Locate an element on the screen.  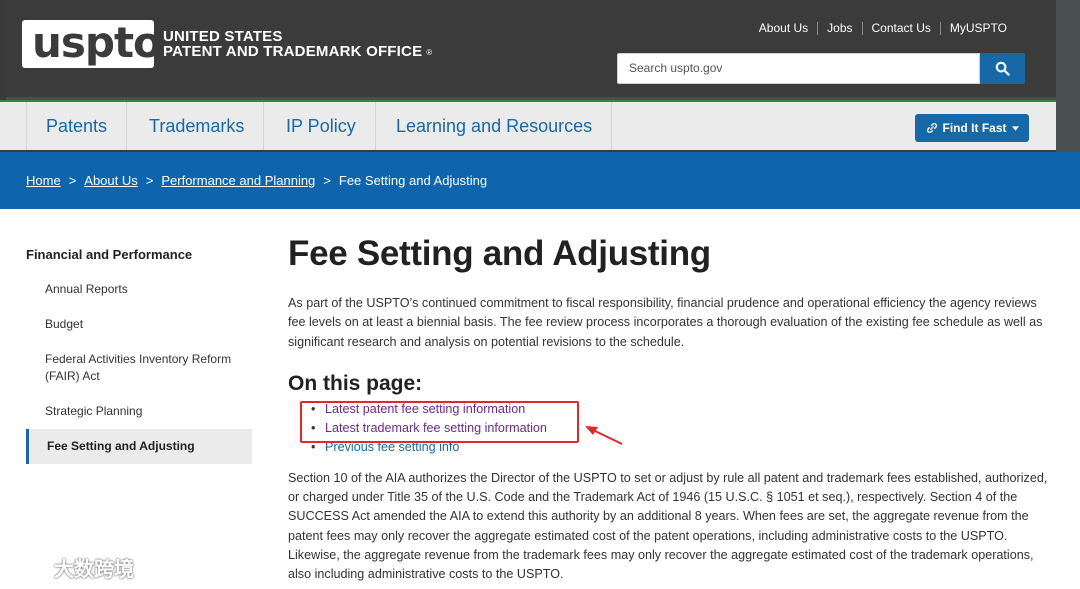
nav-spacer is located at coordinates (13, 126).